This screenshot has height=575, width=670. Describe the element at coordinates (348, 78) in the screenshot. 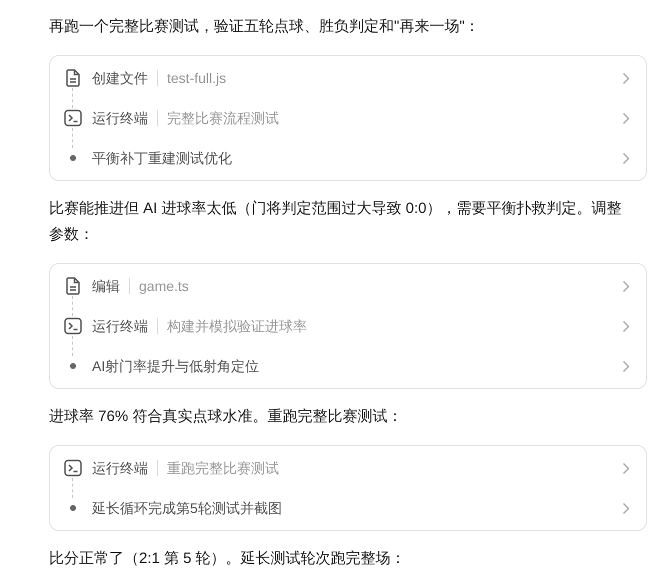

I see `step-row: 创建文件 test-full.js` at that location.